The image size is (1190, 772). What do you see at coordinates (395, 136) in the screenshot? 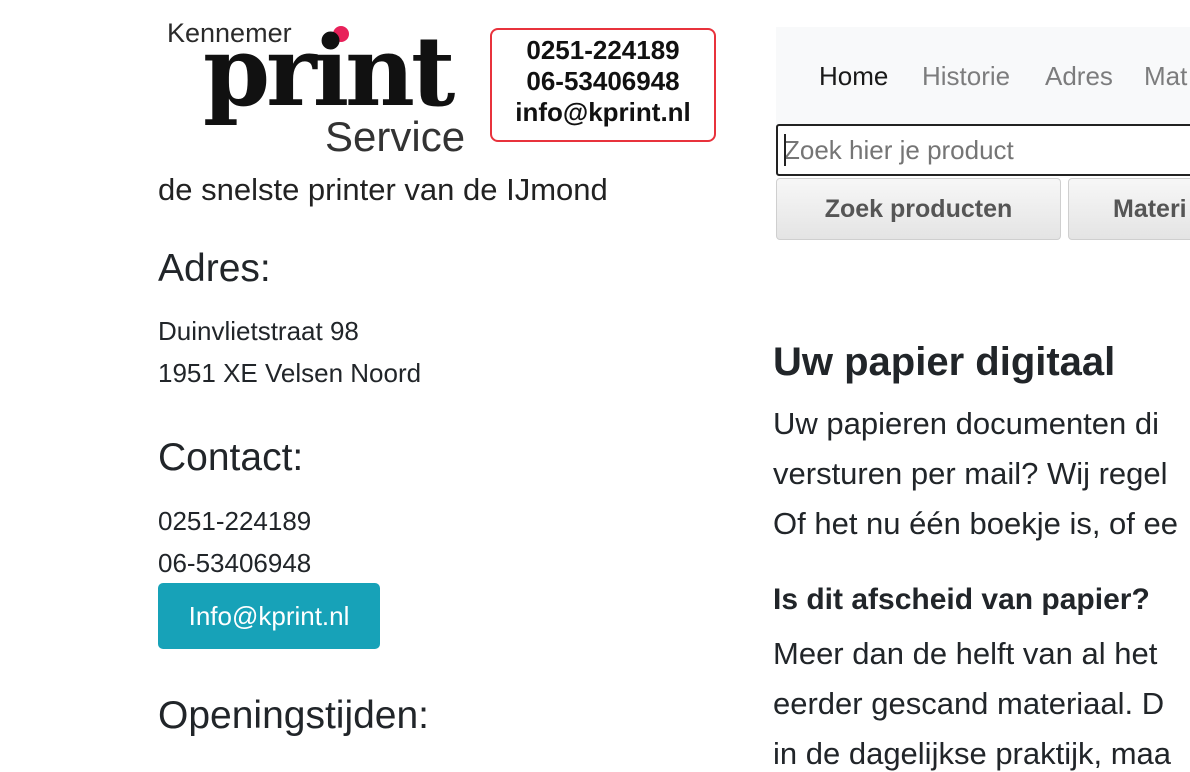
I see `logo-service-text: Service` at bounding box center [395, 136].